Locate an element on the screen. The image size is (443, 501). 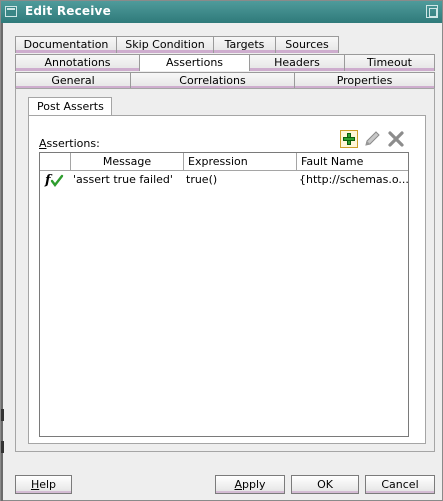
tab-sources: Sources is located at coordinates (307, 44).